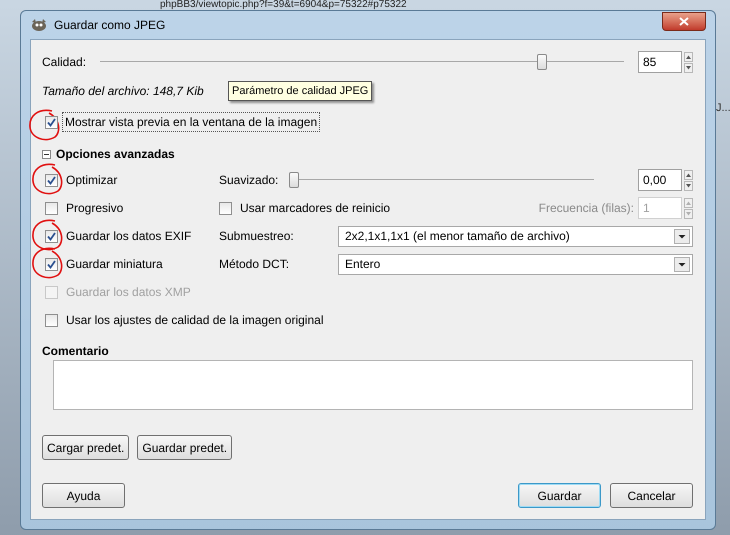  Describe the element at coordinates (249, 180) in the screenshot. I see `smoothing-label: Suavizado:` at that location.